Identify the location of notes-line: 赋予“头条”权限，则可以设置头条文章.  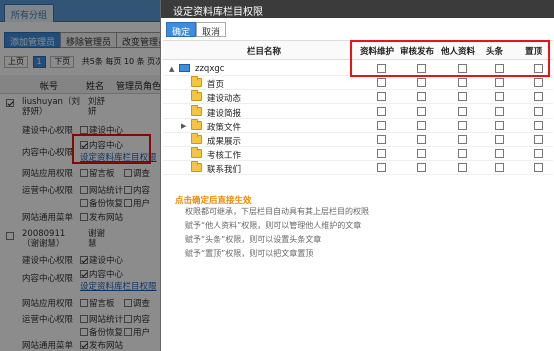
(253, 239).